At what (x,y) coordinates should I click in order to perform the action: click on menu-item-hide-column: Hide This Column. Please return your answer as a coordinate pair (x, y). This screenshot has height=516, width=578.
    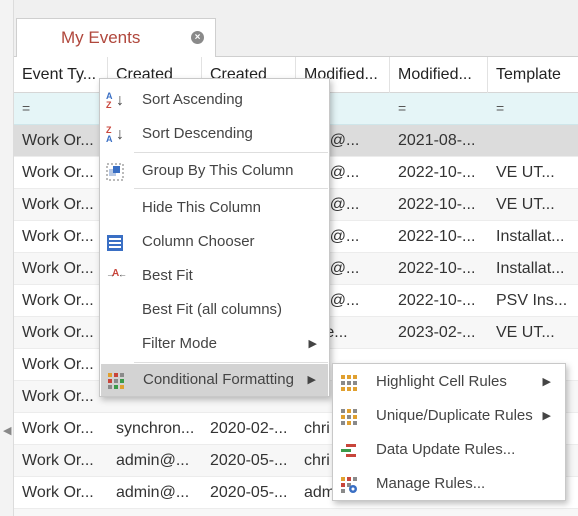
    Looking at the image, I should click on (214, 208).